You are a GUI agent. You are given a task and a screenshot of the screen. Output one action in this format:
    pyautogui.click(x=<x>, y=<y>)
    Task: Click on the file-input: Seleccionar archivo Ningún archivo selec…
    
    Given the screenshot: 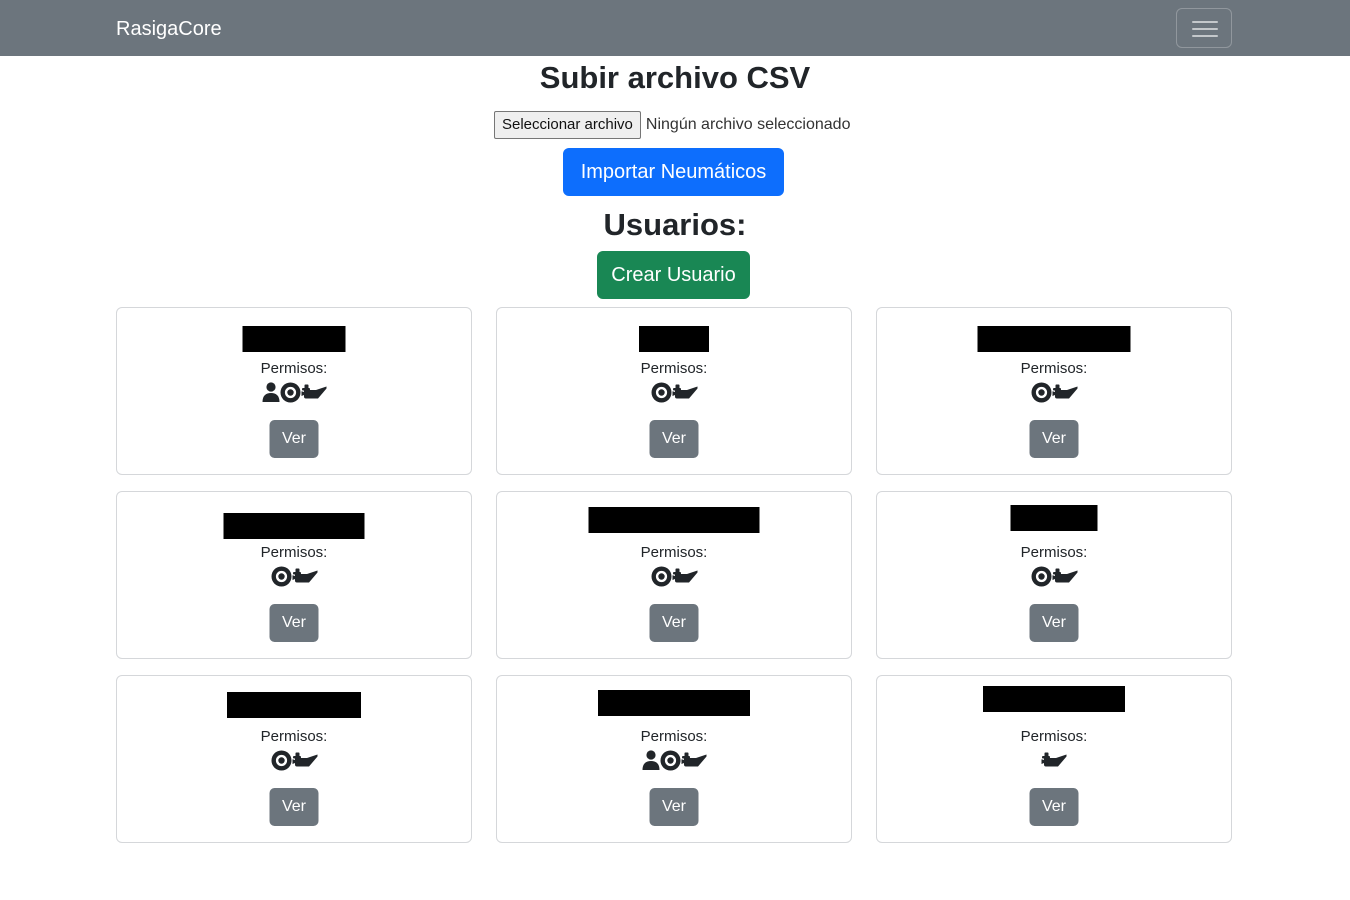 What is the action you would take?
    pyautogui.click(x=672, y=125)
    